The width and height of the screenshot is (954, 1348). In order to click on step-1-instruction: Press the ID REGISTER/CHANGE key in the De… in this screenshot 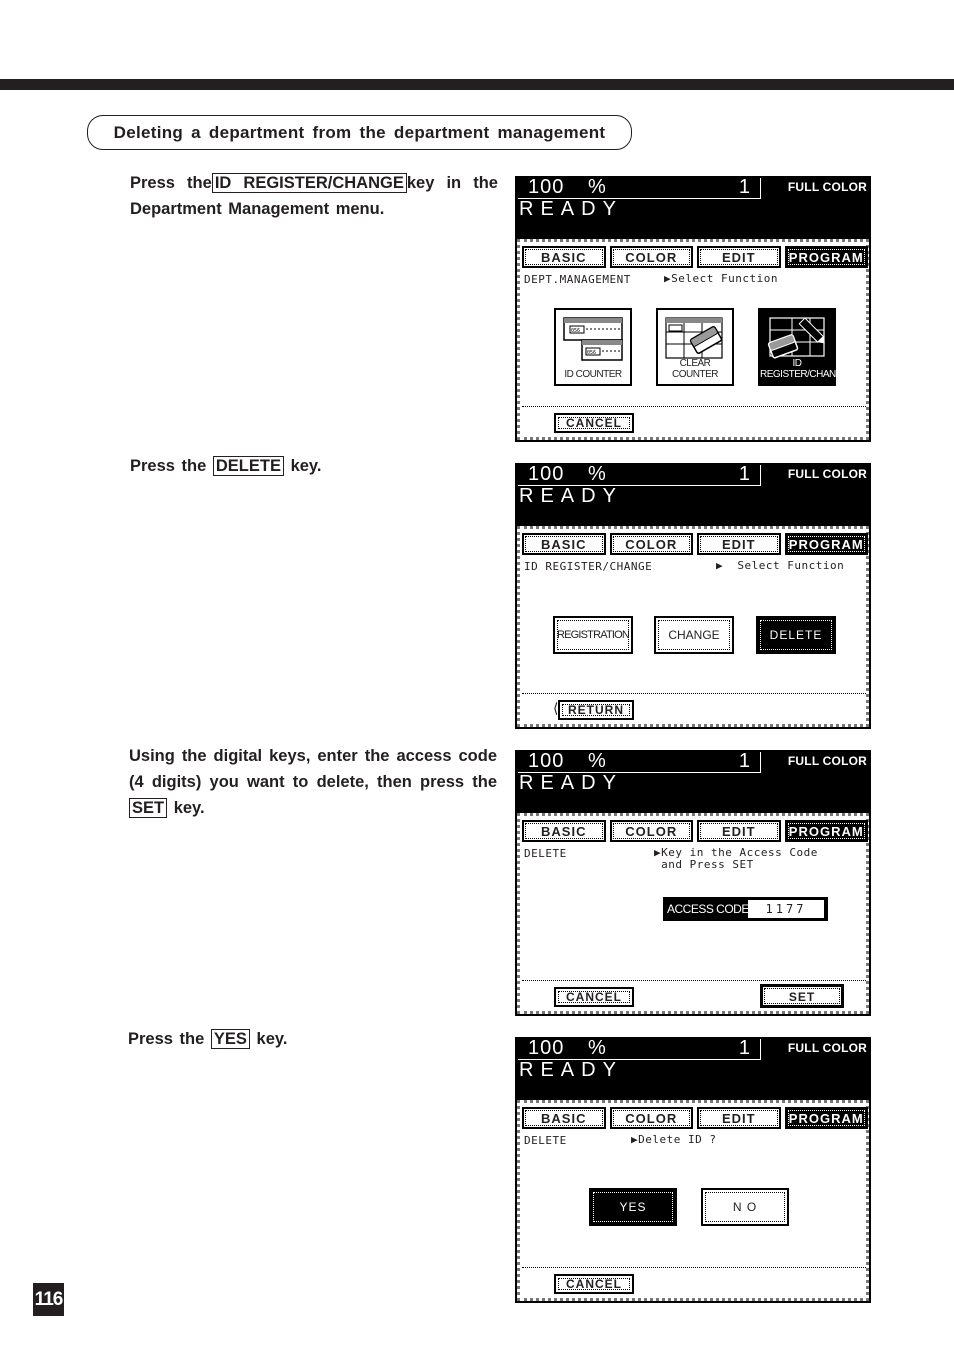, I will do `click(314, 196)`.